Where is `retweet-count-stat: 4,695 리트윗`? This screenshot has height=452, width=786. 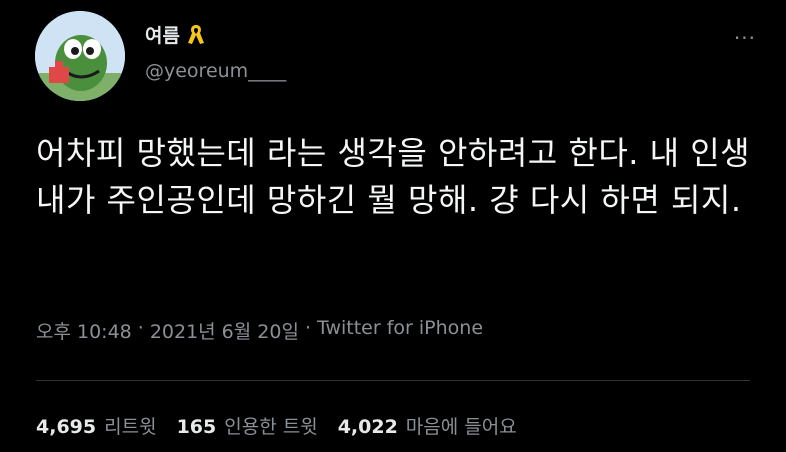 retweet-count-stat: 4,695 리트윗 is located at coordinates (96, 425).